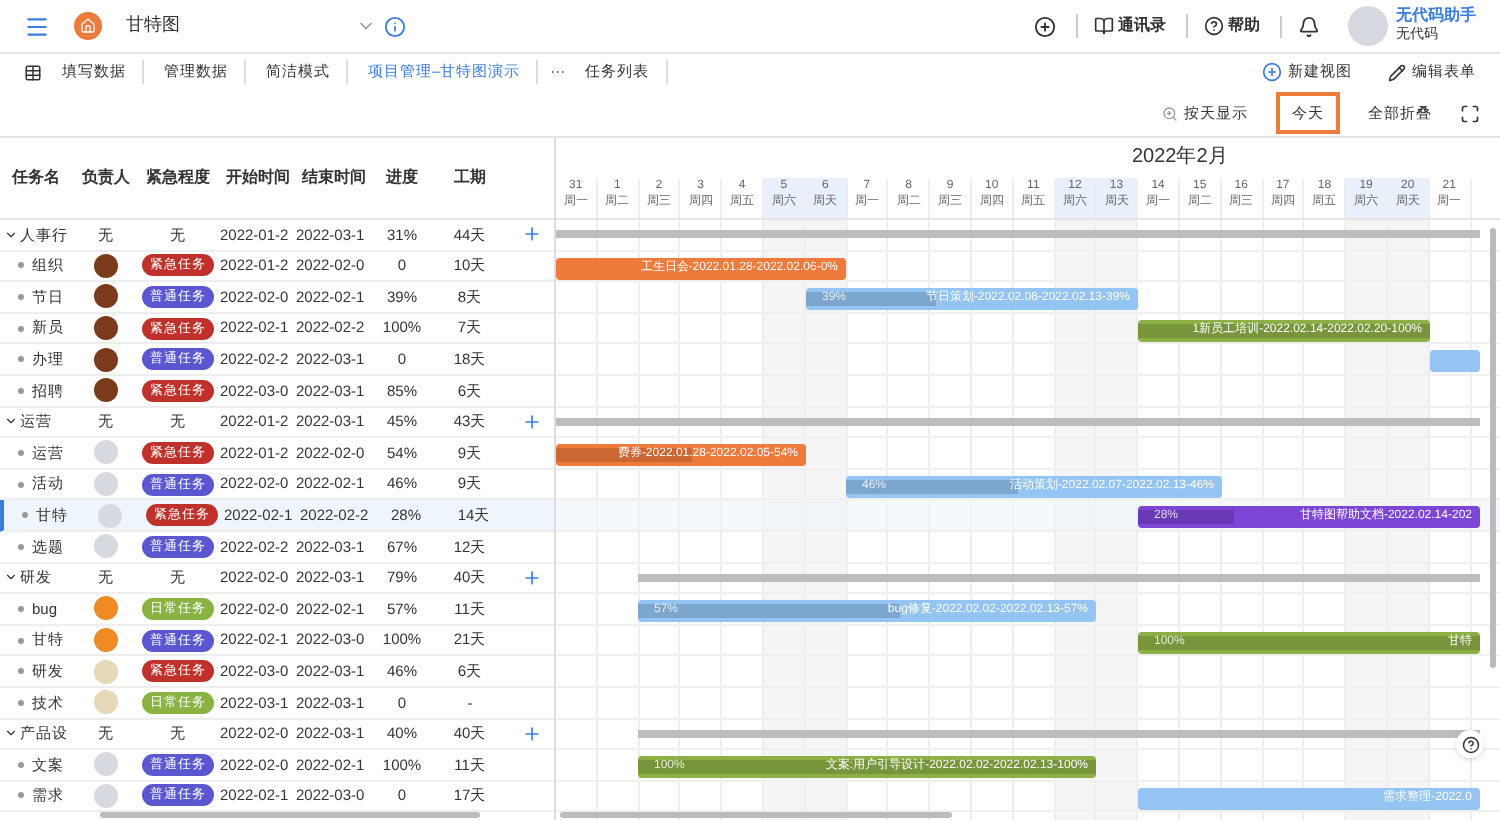  I want to click on home-icon, so click(88, 26).